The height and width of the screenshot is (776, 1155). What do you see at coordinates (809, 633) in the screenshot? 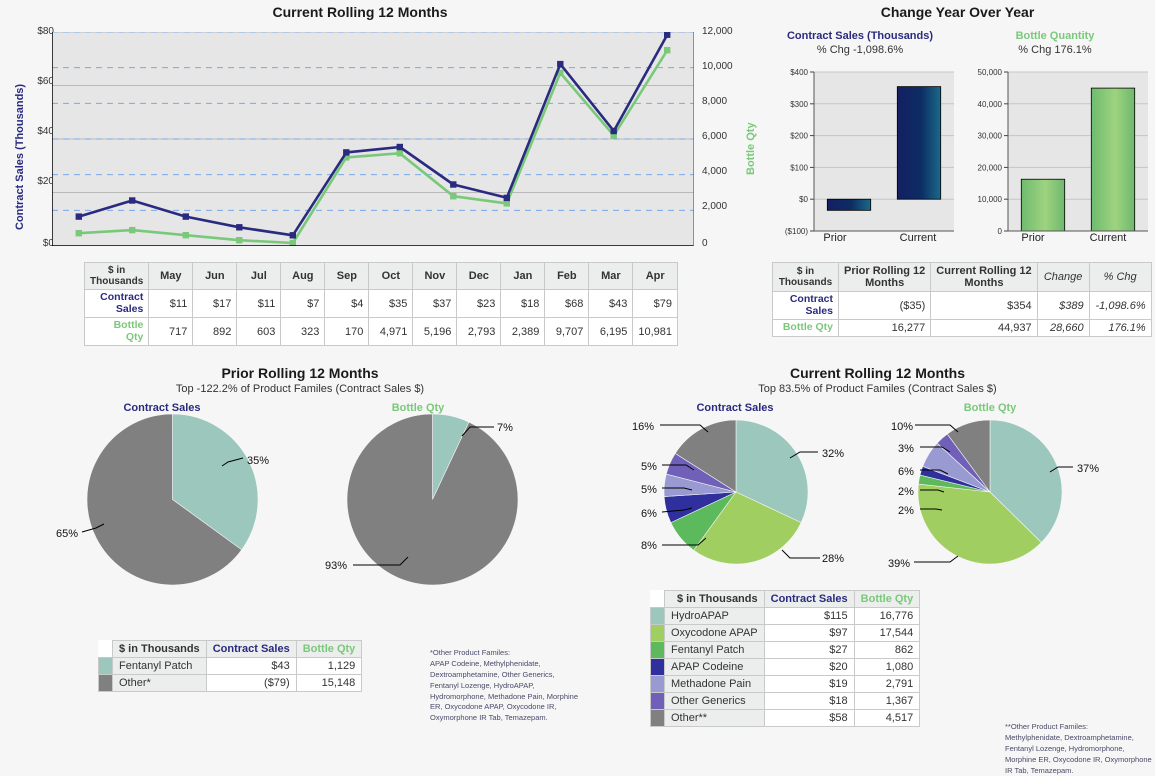
I see `legend-contract-sales-value: $97` at bounding box center [809, 633].